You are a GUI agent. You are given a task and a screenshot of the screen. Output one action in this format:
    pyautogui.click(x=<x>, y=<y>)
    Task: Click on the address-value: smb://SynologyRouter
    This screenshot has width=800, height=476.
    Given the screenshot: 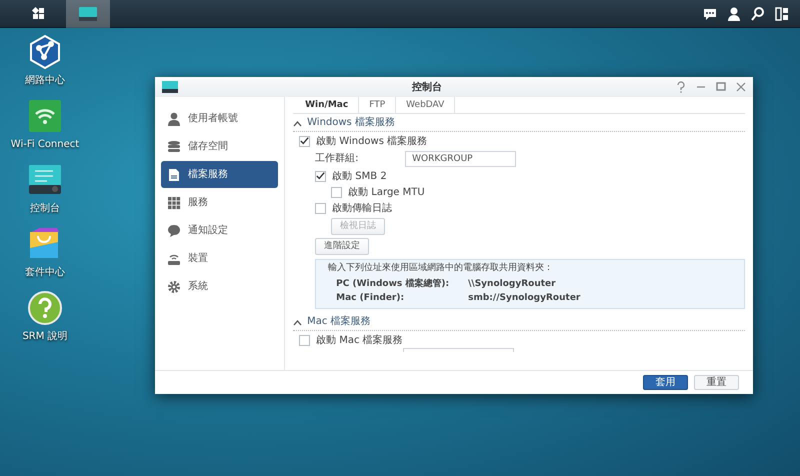 What is the action you would take?
    pyautogui.click(x=524, y=298)
    